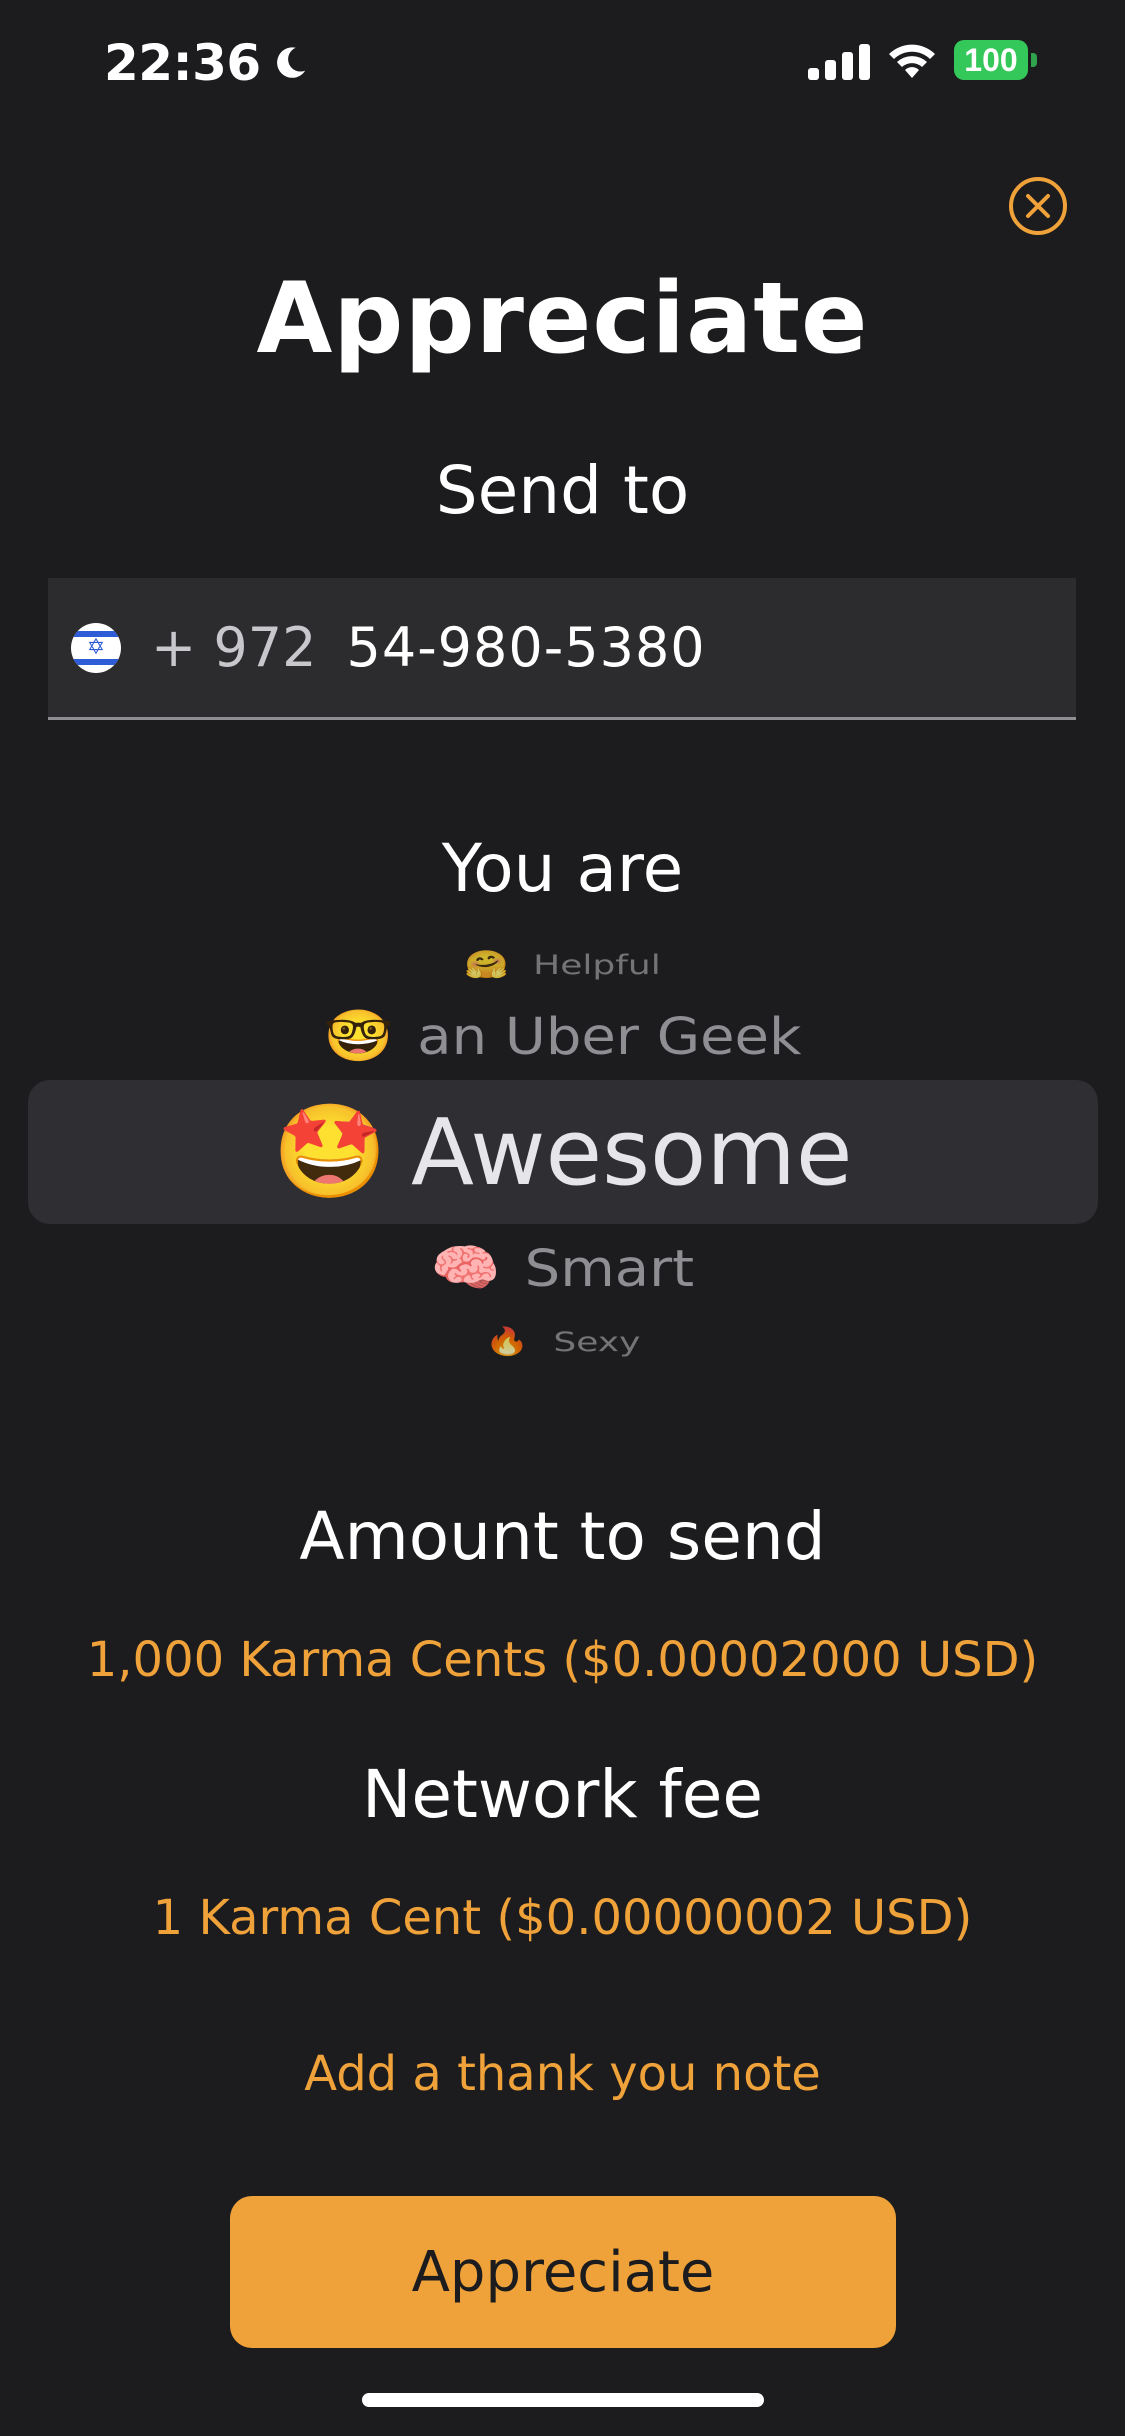  Describe the element at coordinates (562, 868) in the screenshot. I see `you-are-label: You are` at that location.